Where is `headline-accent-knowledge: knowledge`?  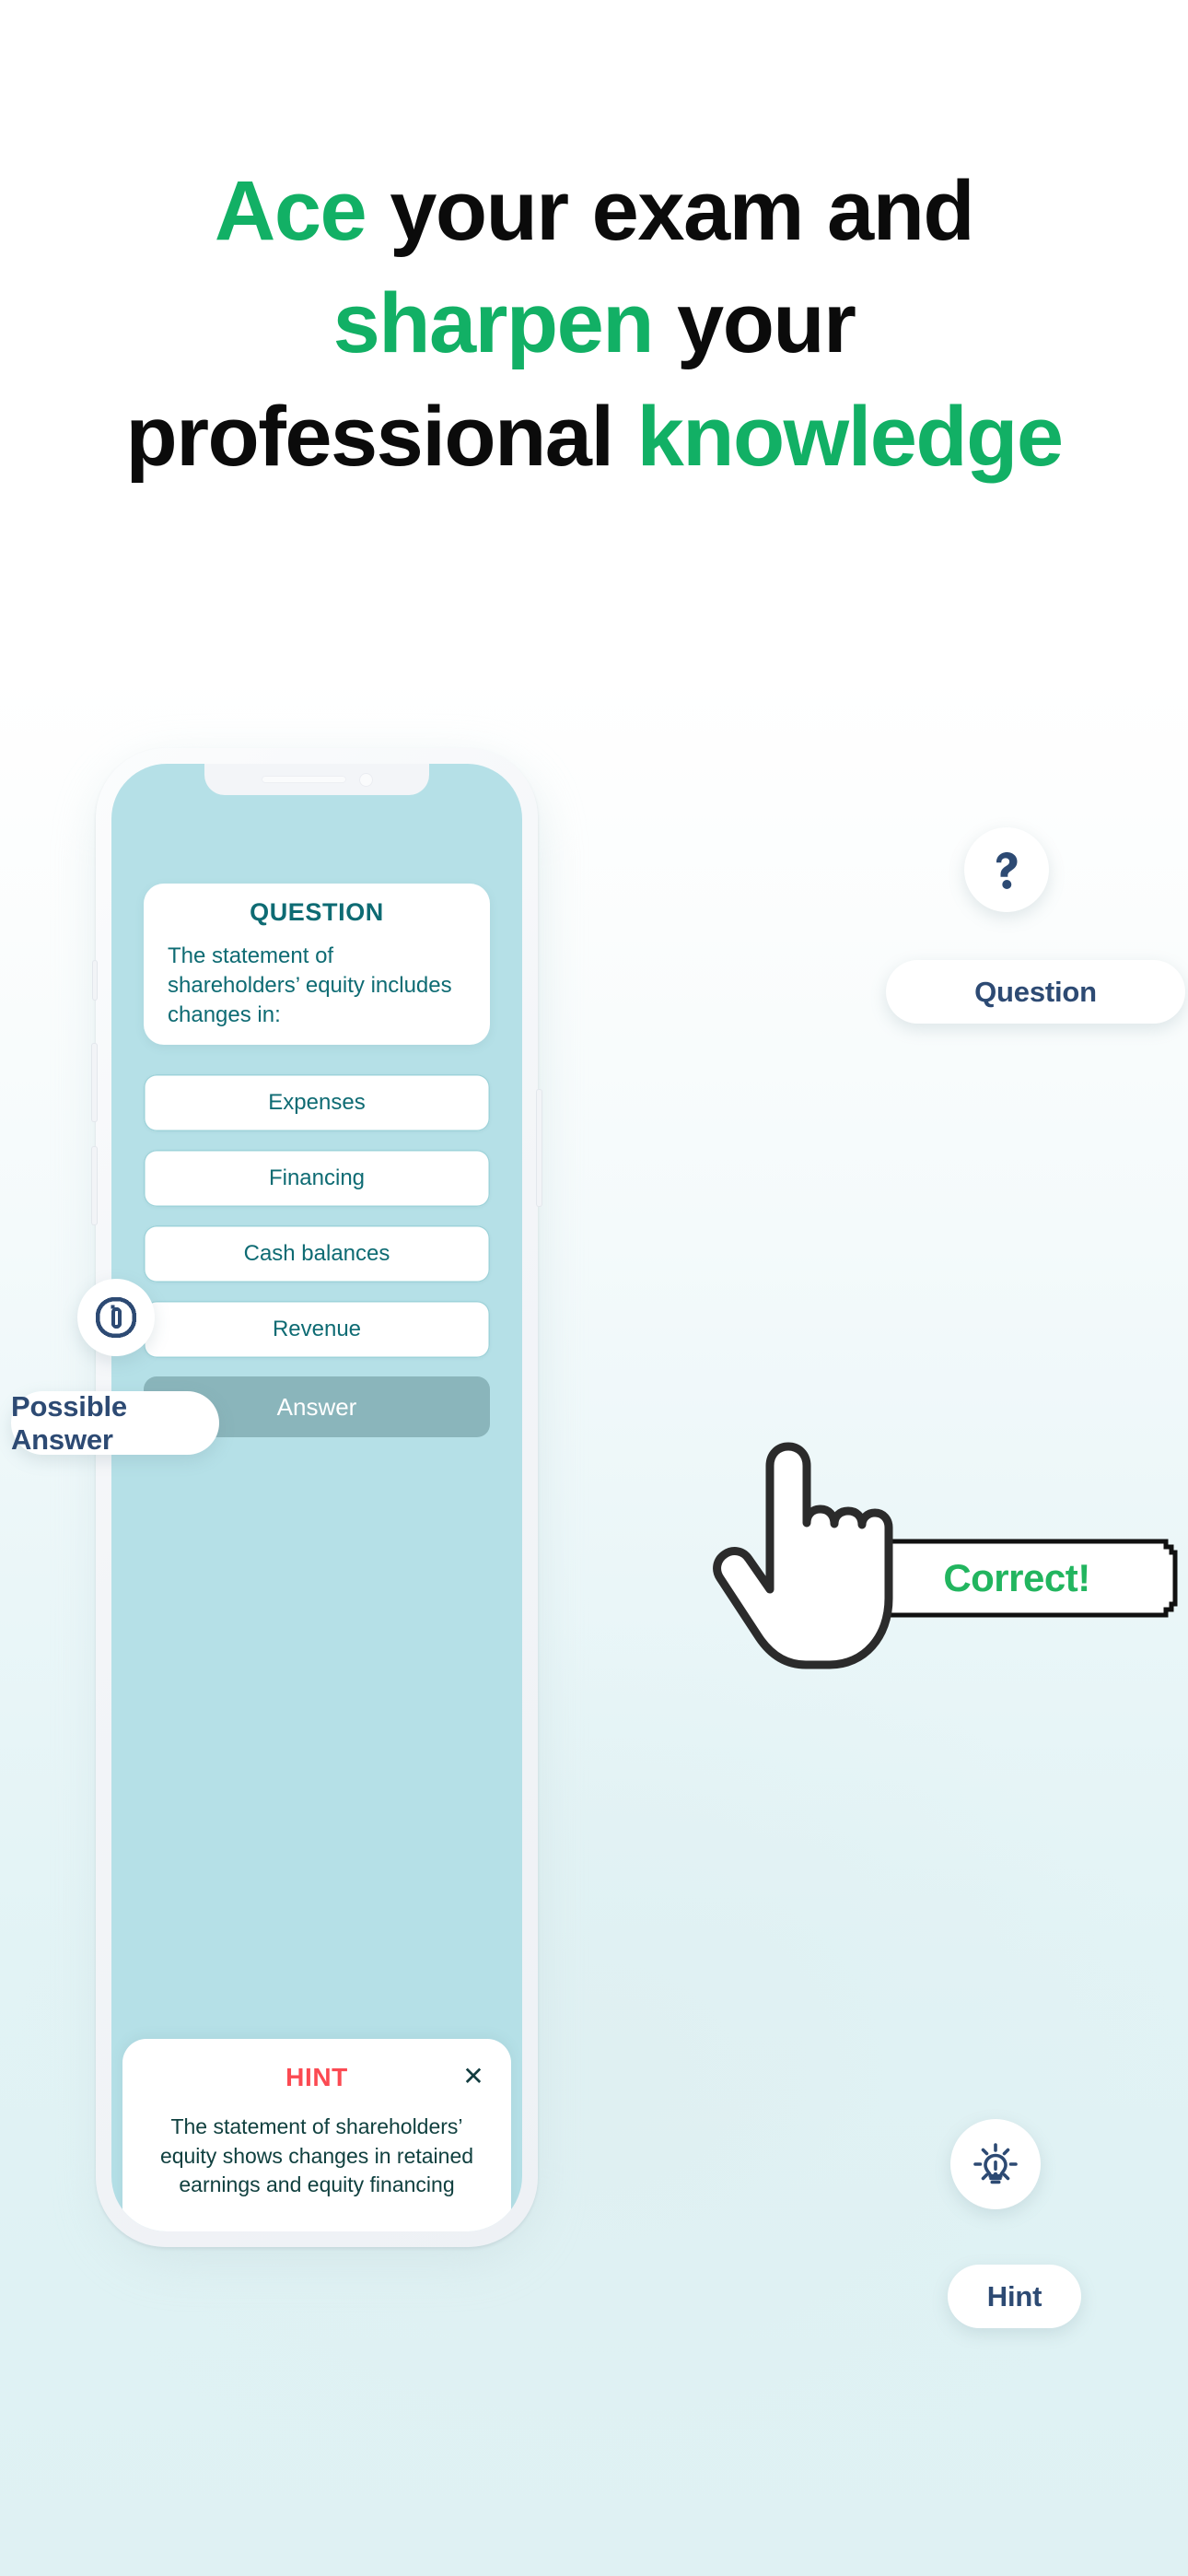 headline-accent-knowledge: knowledge is located at coordinates (850, 436).